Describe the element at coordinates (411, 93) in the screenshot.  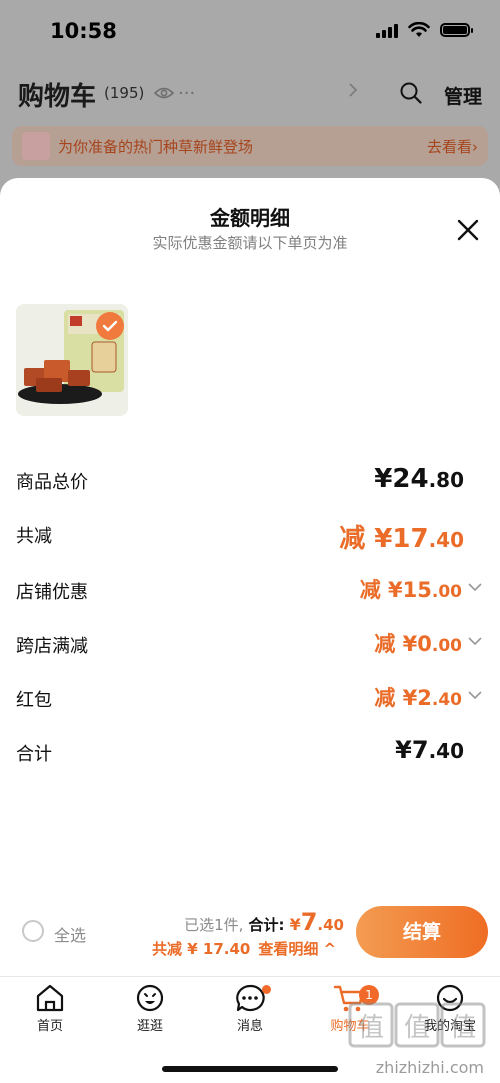
I see `search-icon` at that location.